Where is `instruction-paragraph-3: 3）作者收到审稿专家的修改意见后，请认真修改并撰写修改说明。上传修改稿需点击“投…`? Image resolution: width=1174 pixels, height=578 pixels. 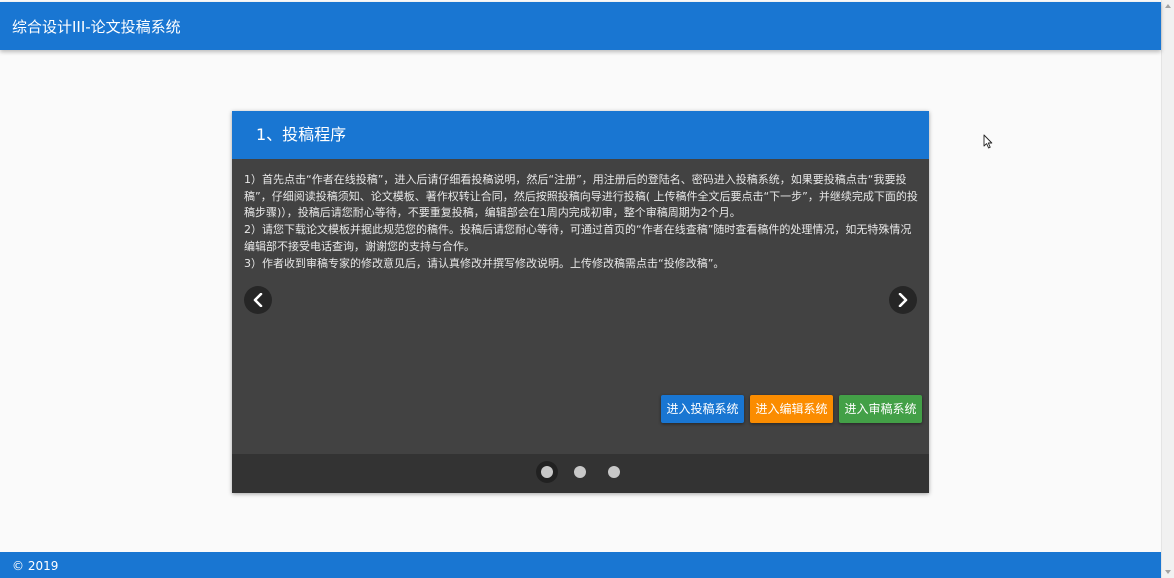 instruction-paragraph-3: 3）作者收到审稿专家的修改意见后，请认真修改并撰写修改说明。上传修改稿需点击“投… is located at coordinates (484, 263).